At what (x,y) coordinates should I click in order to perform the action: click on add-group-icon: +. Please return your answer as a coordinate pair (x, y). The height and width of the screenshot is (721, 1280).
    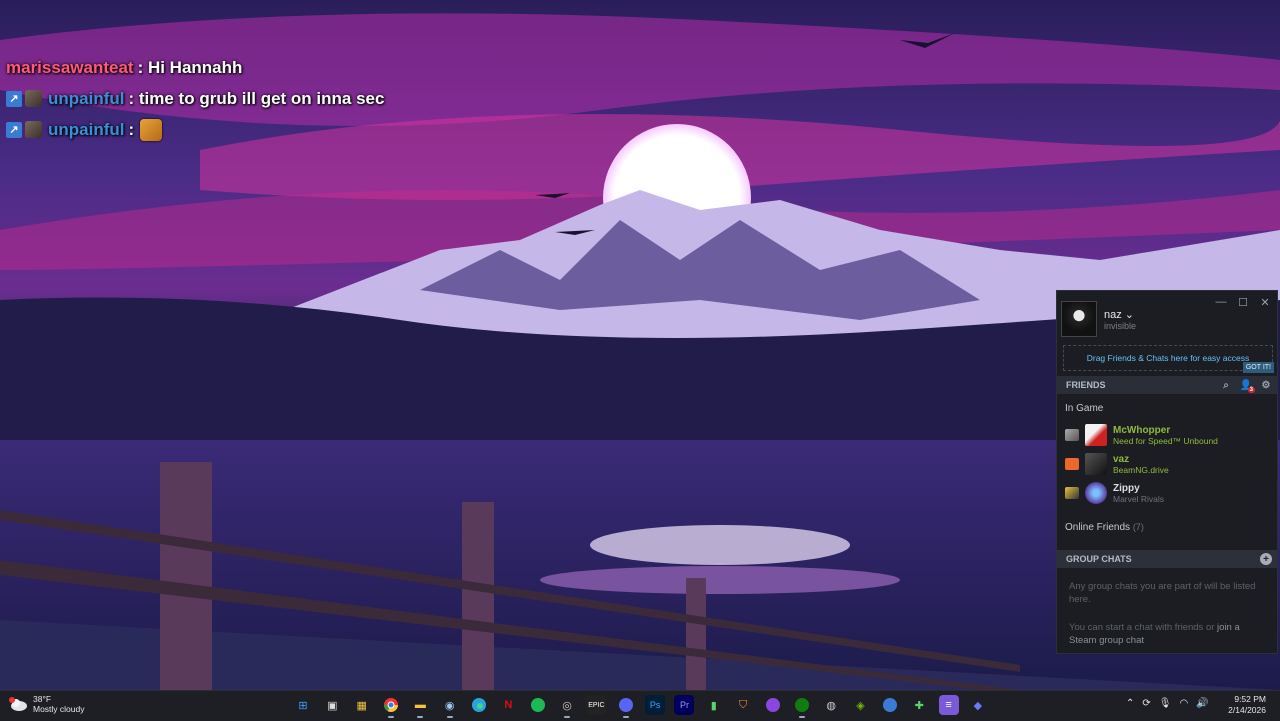
    Looking at the image, I should click on (1266, 559).